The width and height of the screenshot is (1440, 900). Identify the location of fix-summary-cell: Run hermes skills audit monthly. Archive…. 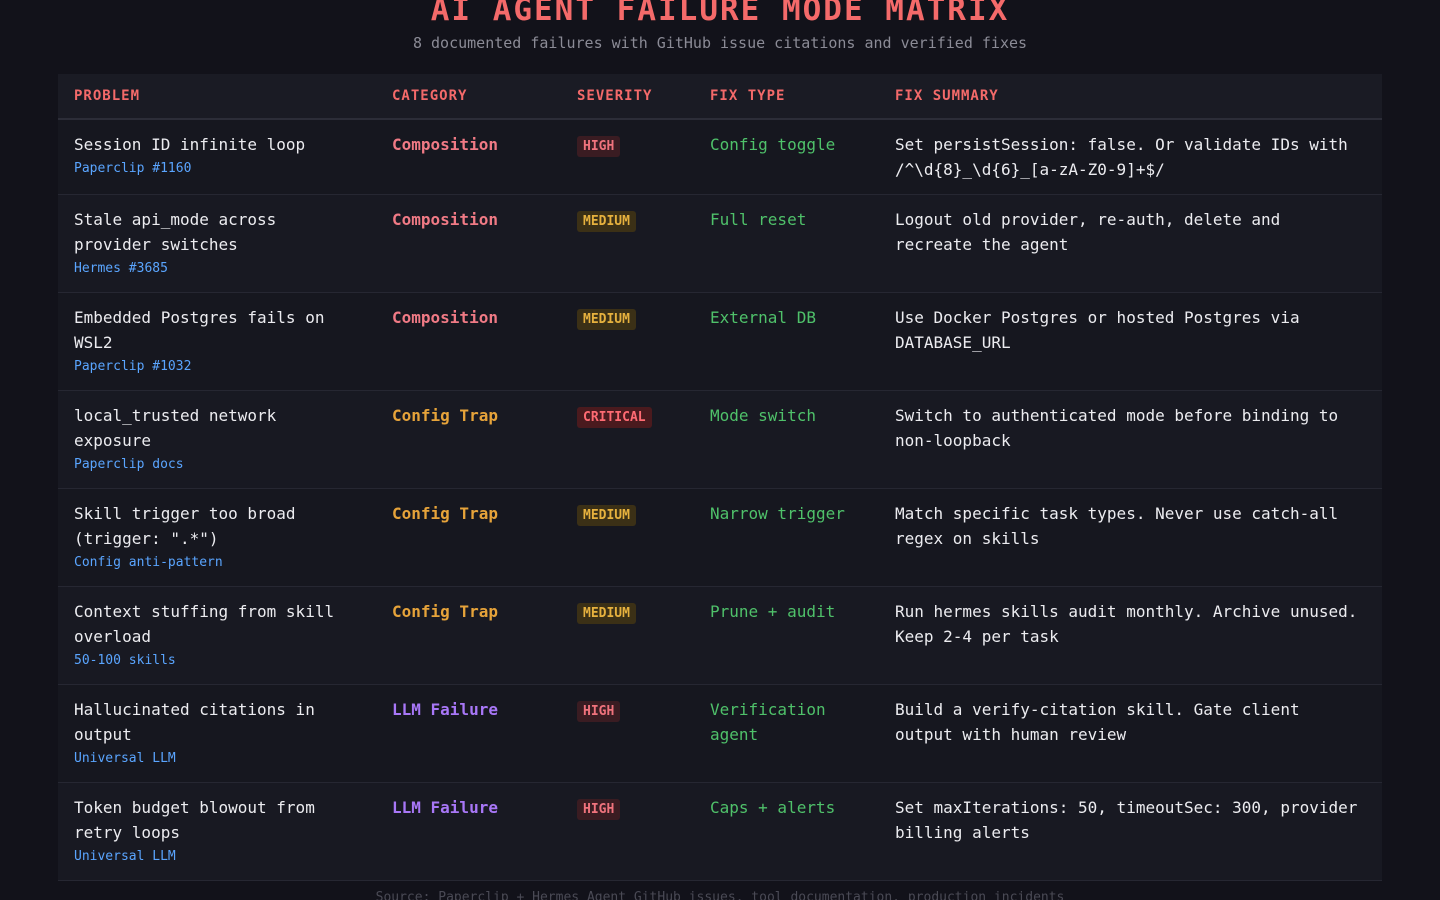
(1130, 635).